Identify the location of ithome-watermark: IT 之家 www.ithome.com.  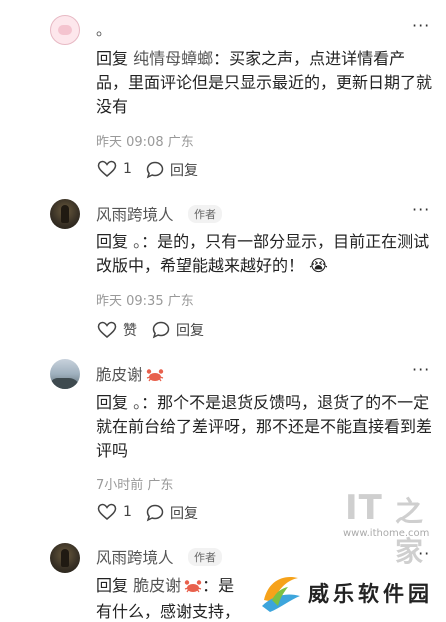
(392, 528).